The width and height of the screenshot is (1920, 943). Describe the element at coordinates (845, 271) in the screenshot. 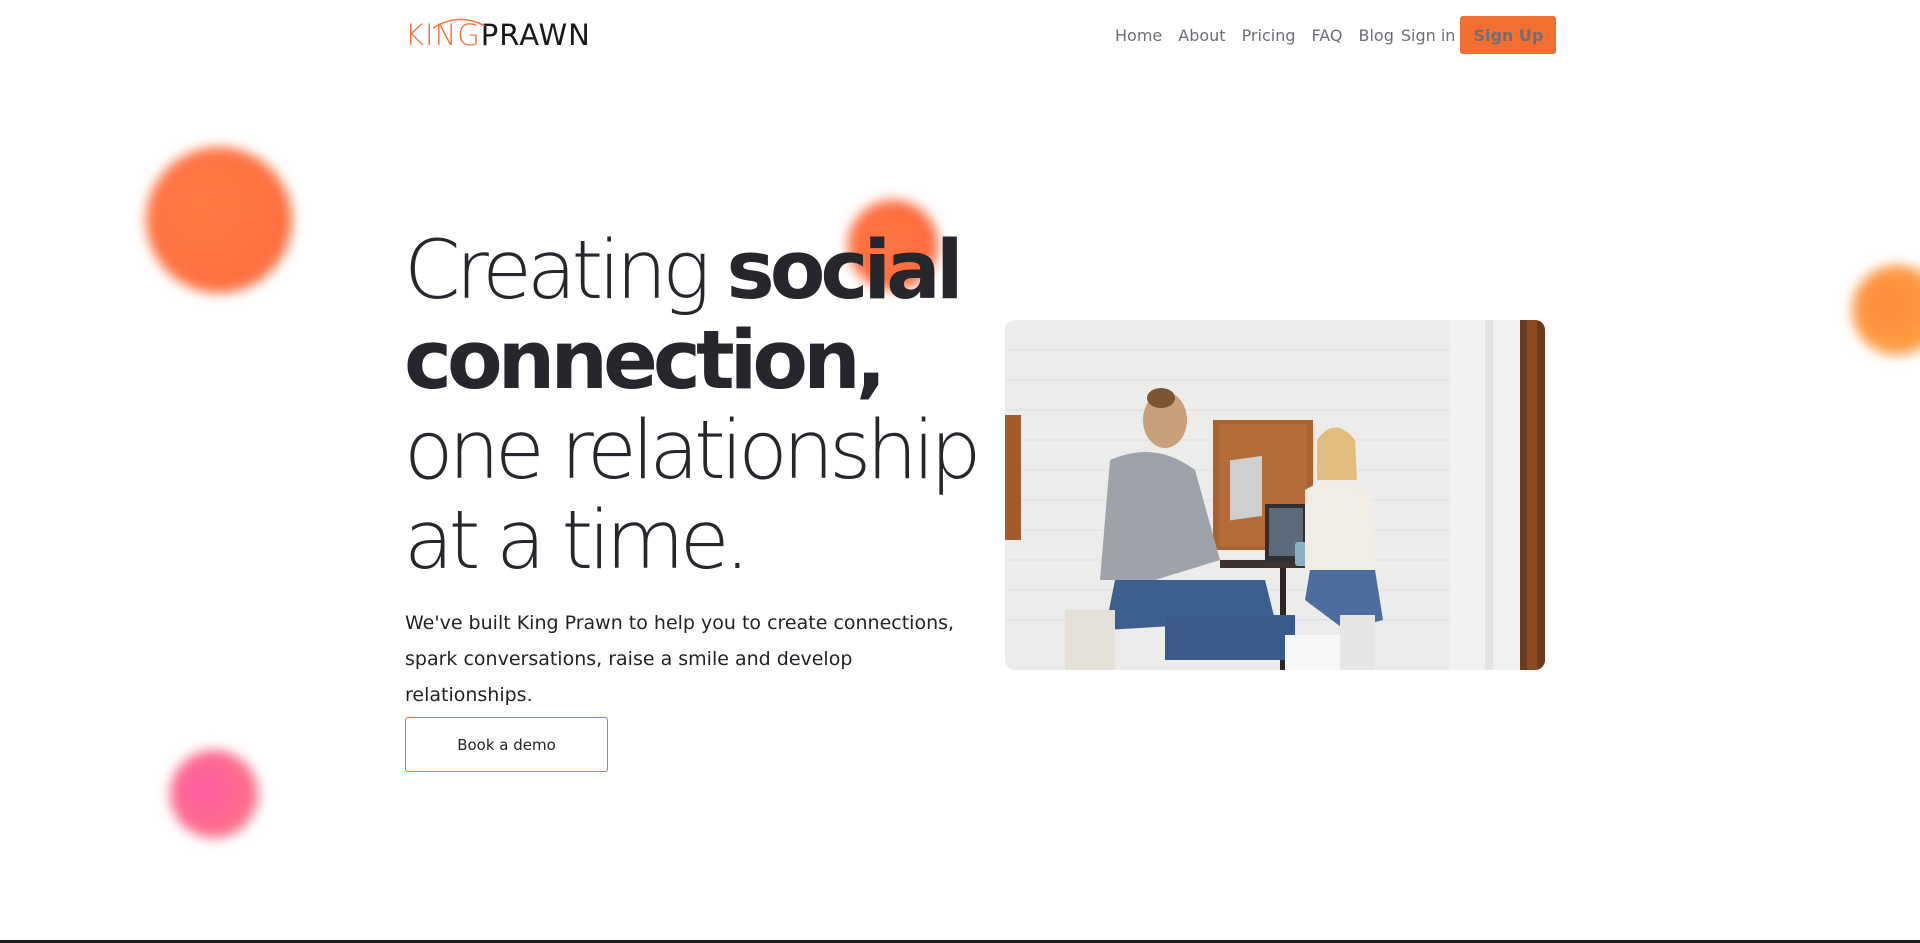

I see `hero-title-bold-1: social` at that location.